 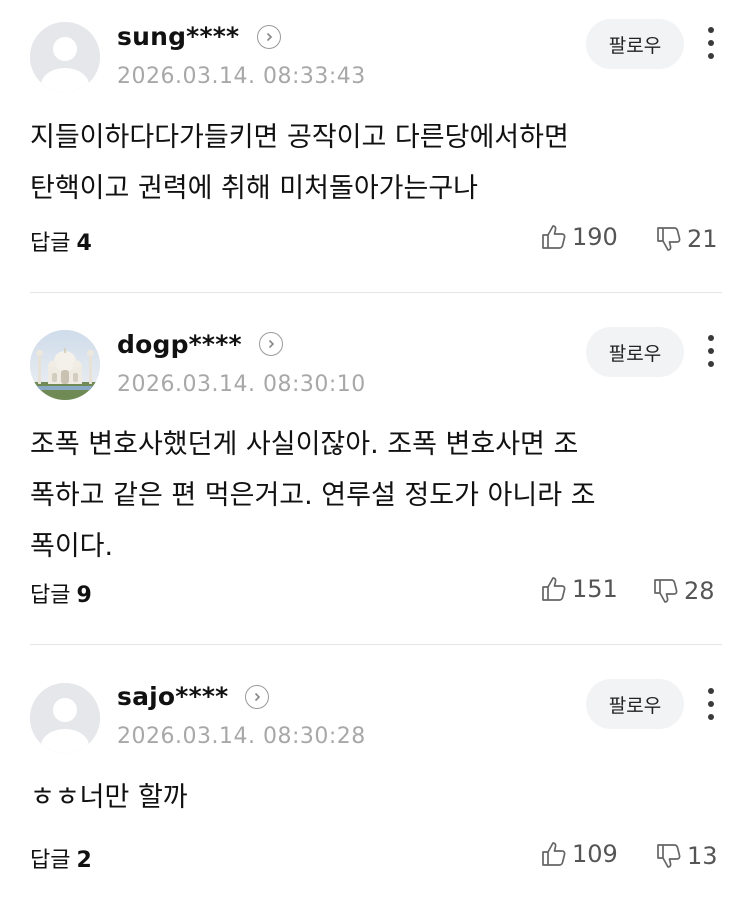 What do you see at coordinates (702, 239) in the screenshot?
I see `dislike-count: 21` at bounding box center [702, 239].